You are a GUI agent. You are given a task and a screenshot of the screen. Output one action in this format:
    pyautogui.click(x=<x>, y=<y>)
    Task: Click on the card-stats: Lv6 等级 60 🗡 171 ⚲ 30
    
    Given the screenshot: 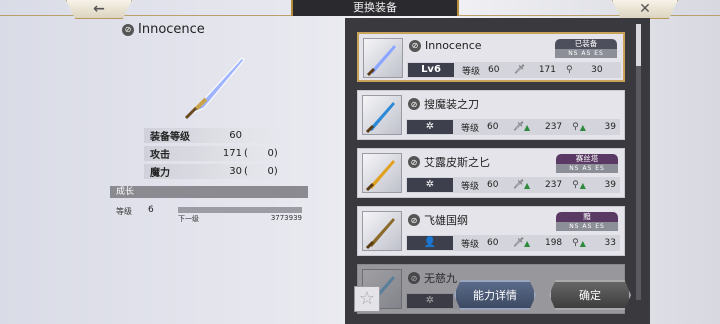 What is the action you would take?
    pyautogui.click(x=514, y=70)
    